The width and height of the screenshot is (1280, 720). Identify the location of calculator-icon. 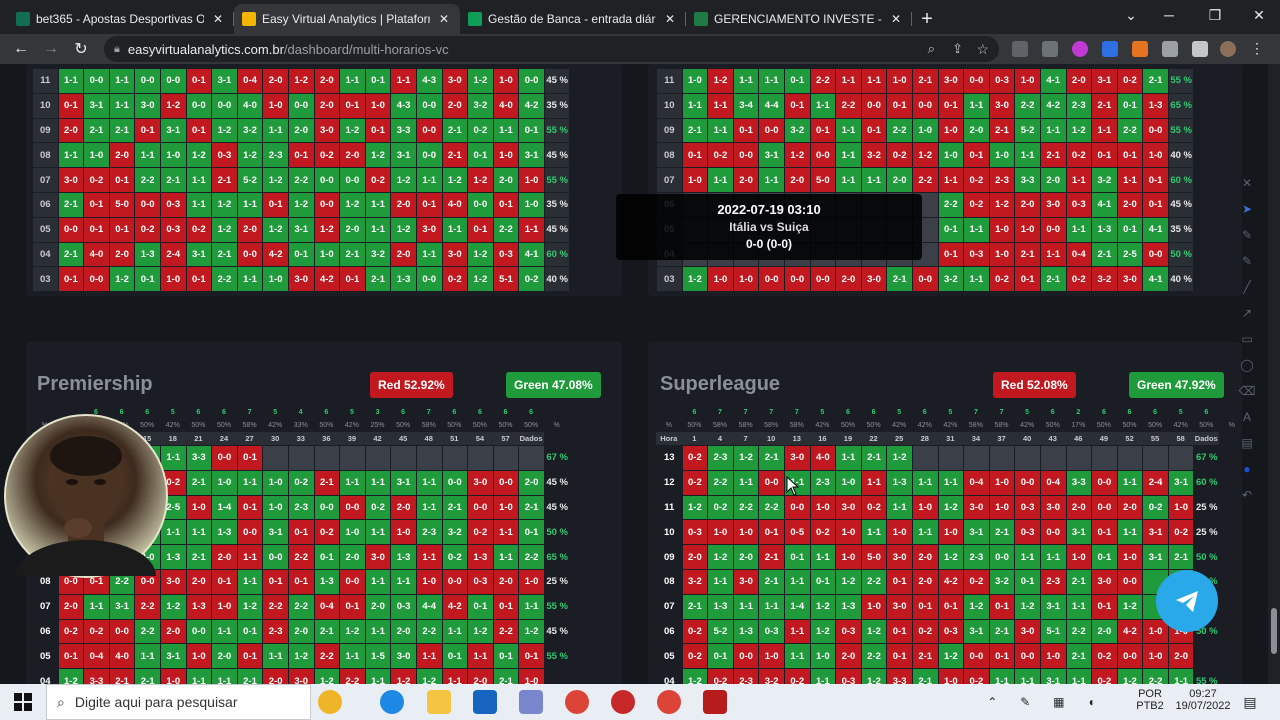
(531, 702).